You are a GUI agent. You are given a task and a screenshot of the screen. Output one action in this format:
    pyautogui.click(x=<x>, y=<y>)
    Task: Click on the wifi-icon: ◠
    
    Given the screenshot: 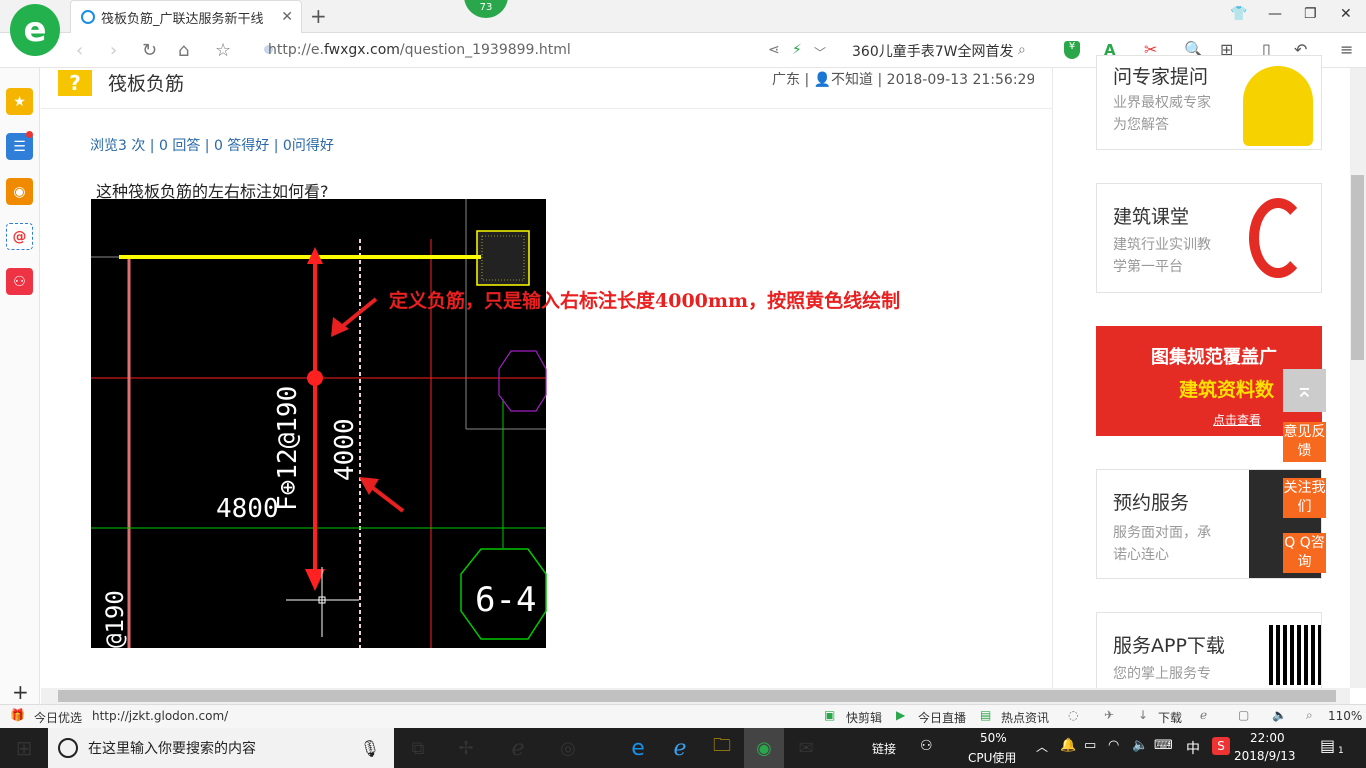 What is the action you would take?
    pyautogui.click(x=1113, y=745)
    